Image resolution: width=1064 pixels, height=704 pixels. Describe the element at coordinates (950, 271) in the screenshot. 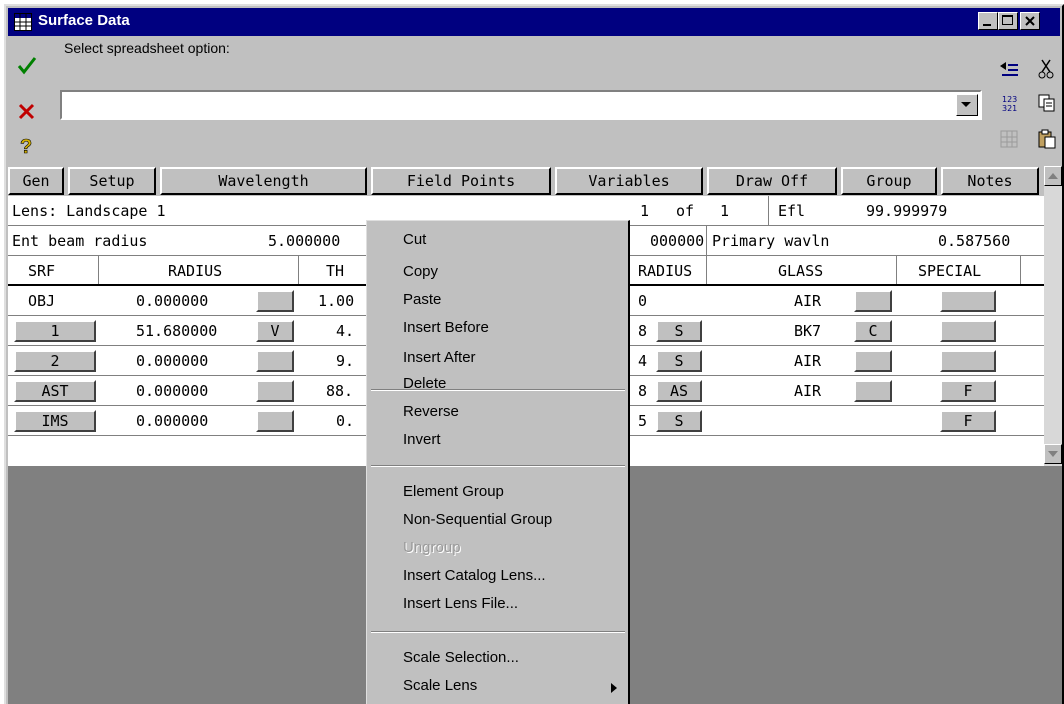

I see `col-special: SPECIAL` at that location.